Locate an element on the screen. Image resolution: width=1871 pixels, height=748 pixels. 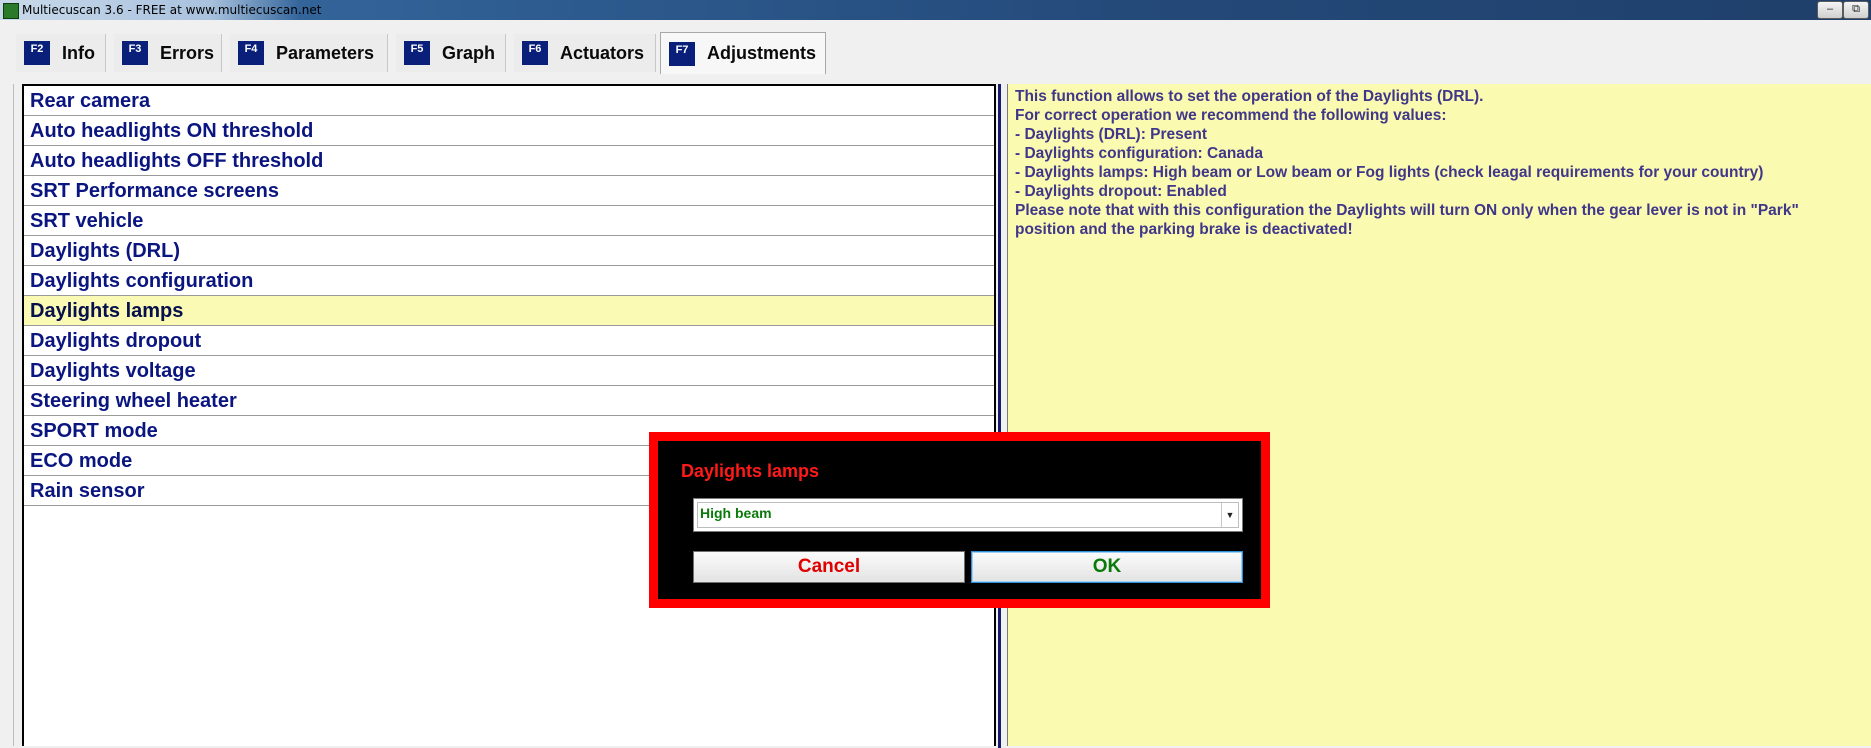
cancel-button: Cancel is located at coordinates (829, 567).